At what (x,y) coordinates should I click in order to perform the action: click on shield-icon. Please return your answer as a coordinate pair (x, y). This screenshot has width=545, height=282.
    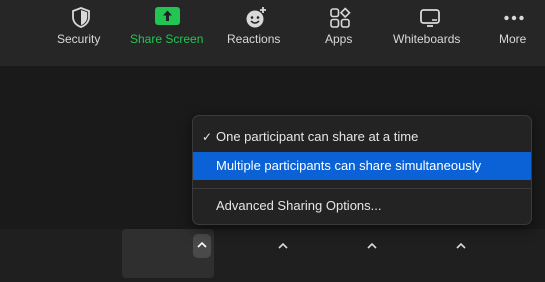
    Looking at the image, I should click on (81, 17).